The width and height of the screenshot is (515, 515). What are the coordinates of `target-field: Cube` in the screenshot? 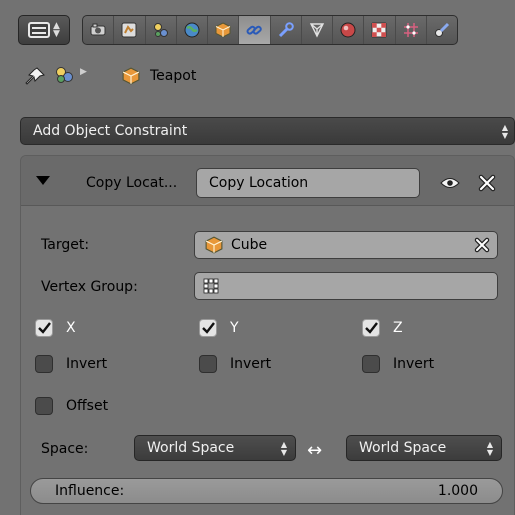 It's located at (346, 245).